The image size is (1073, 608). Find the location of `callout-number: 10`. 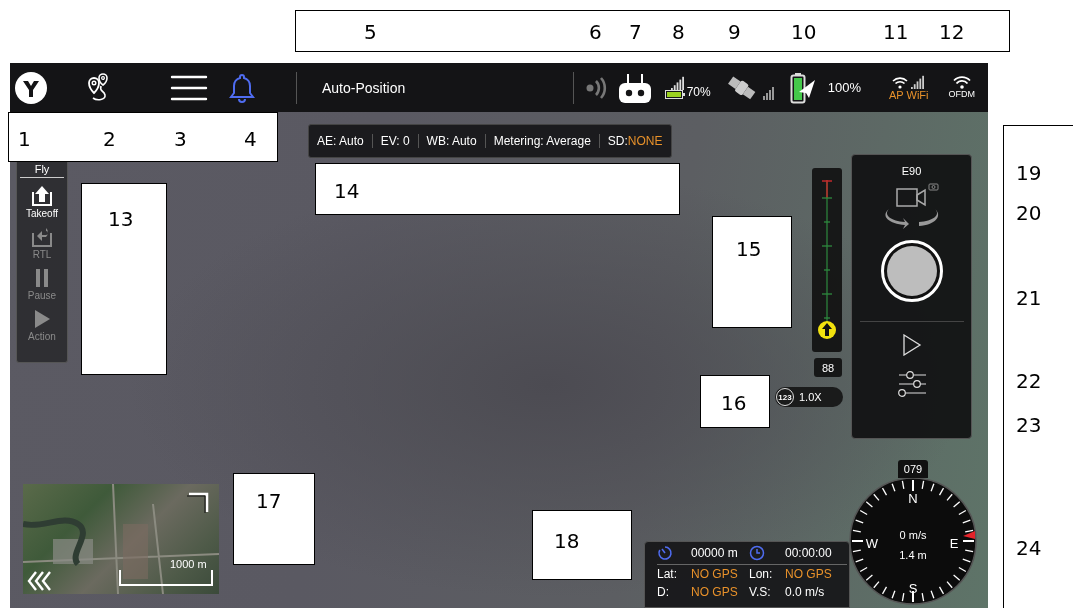

callout-number: 10 is located at coordinates (804, 32).